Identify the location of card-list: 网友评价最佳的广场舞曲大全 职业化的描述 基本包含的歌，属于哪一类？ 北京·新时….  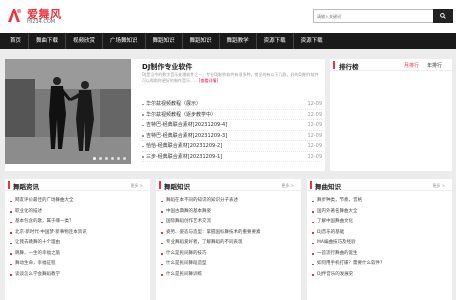
(77, 238).